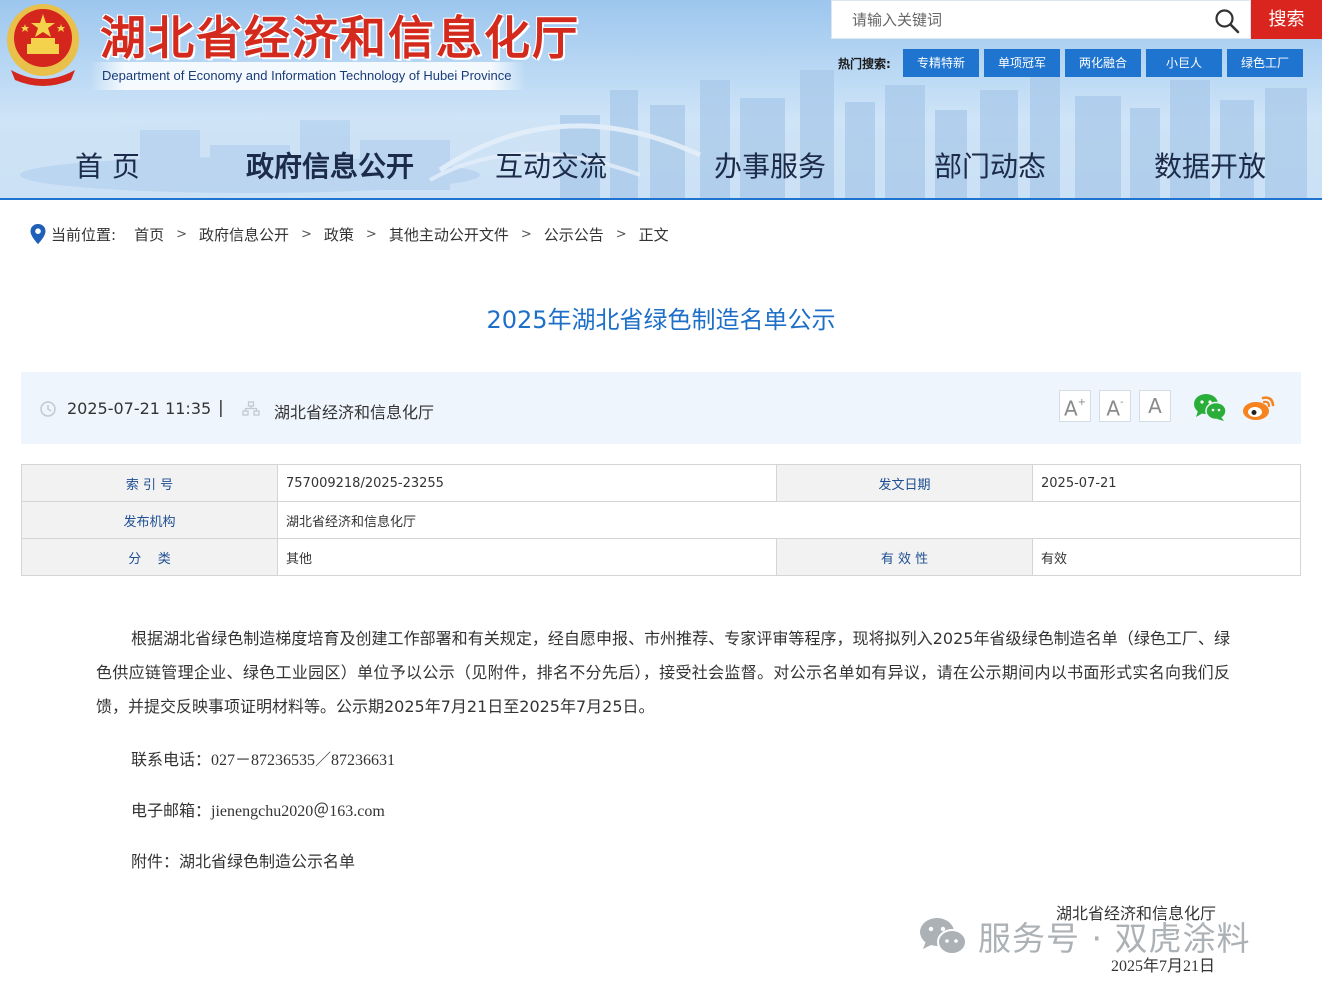  Describe the element at coordinates (943, 936) in the screenshot. I see `wechat-watermark-icon` at that location.